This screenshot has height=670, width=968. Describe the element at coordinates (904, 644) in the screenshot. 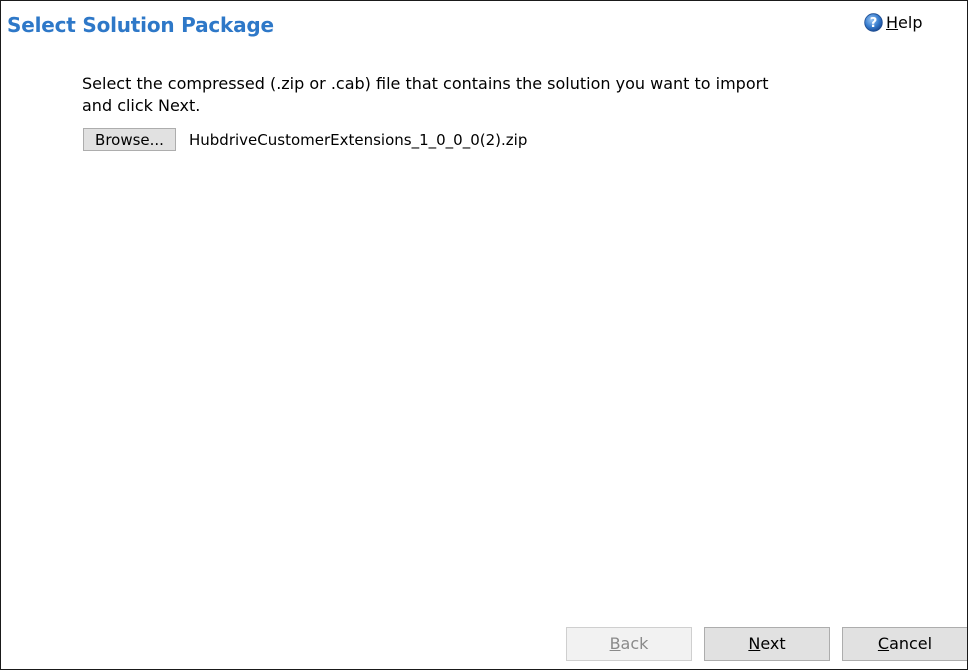

I see `cancel-button: Cancel` at that location.